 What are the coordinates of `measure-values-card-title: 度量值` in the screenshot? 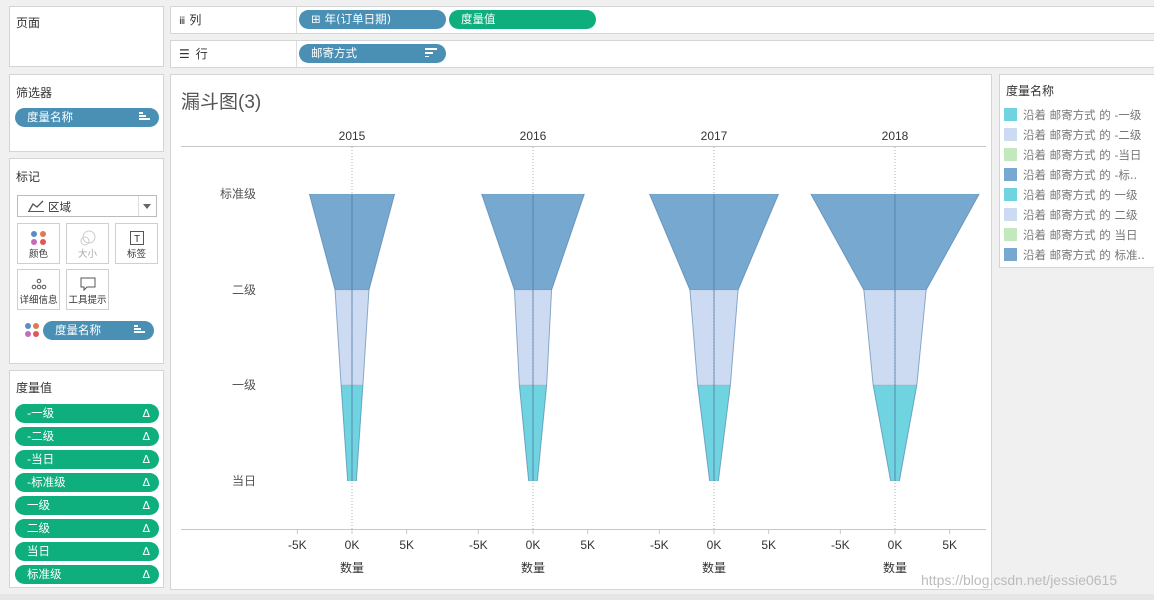 It's located at (34, 388).